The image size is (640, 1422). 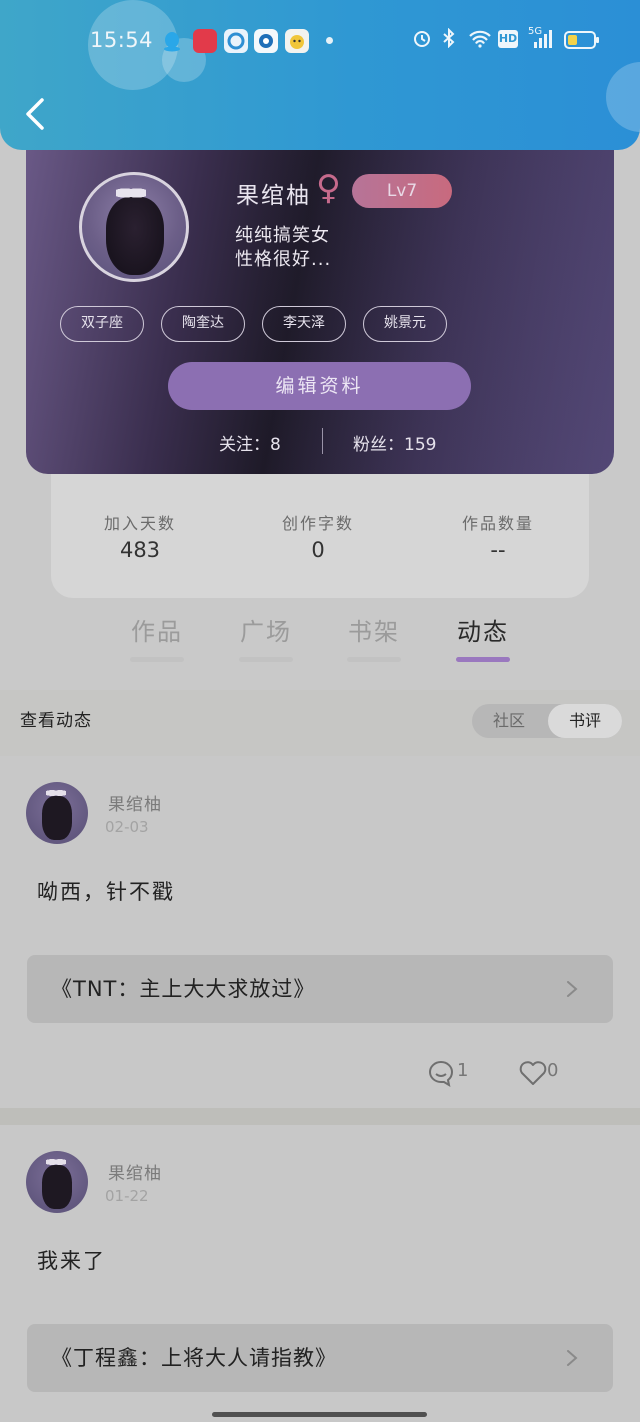 I want to click on following-count: 关注：8, so click(x=250, y=442).